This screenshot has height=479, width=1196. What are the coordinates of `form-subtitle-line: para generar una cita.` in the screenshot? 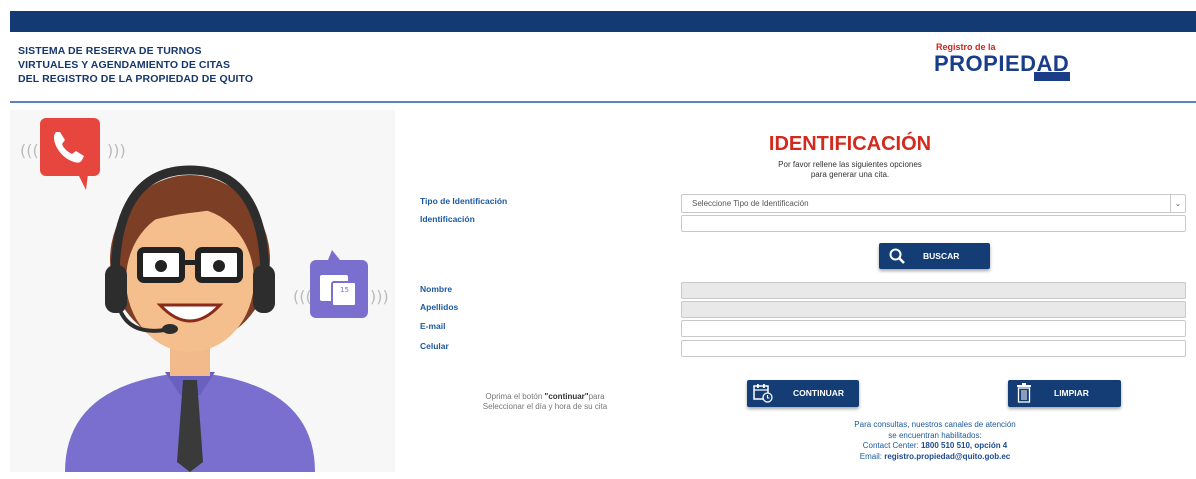 It's located at (850, 174).